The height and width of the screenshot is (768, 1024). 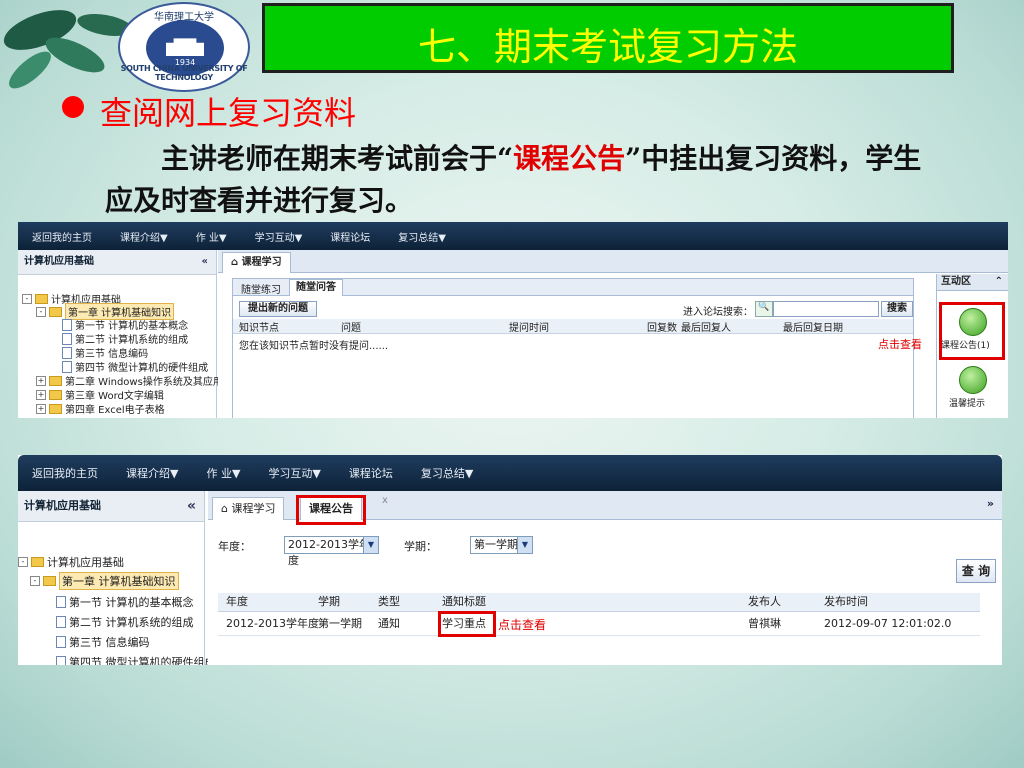 I want to click on tab-close-icon: x, so click(x=385, y=500).